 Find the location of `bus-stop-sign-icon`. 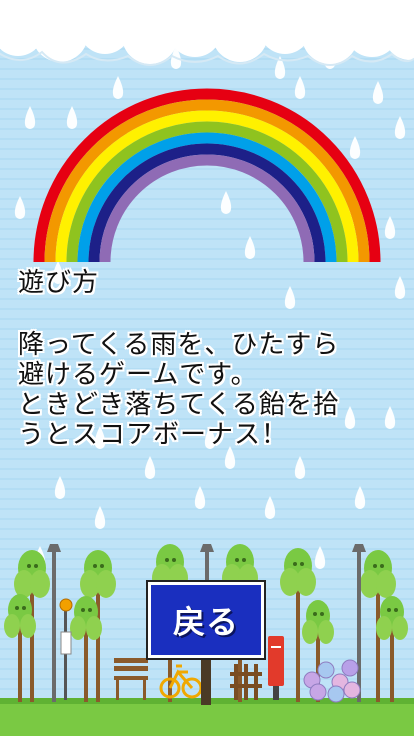

bus-stop-sign-icon is located at coordinates (66, 649).